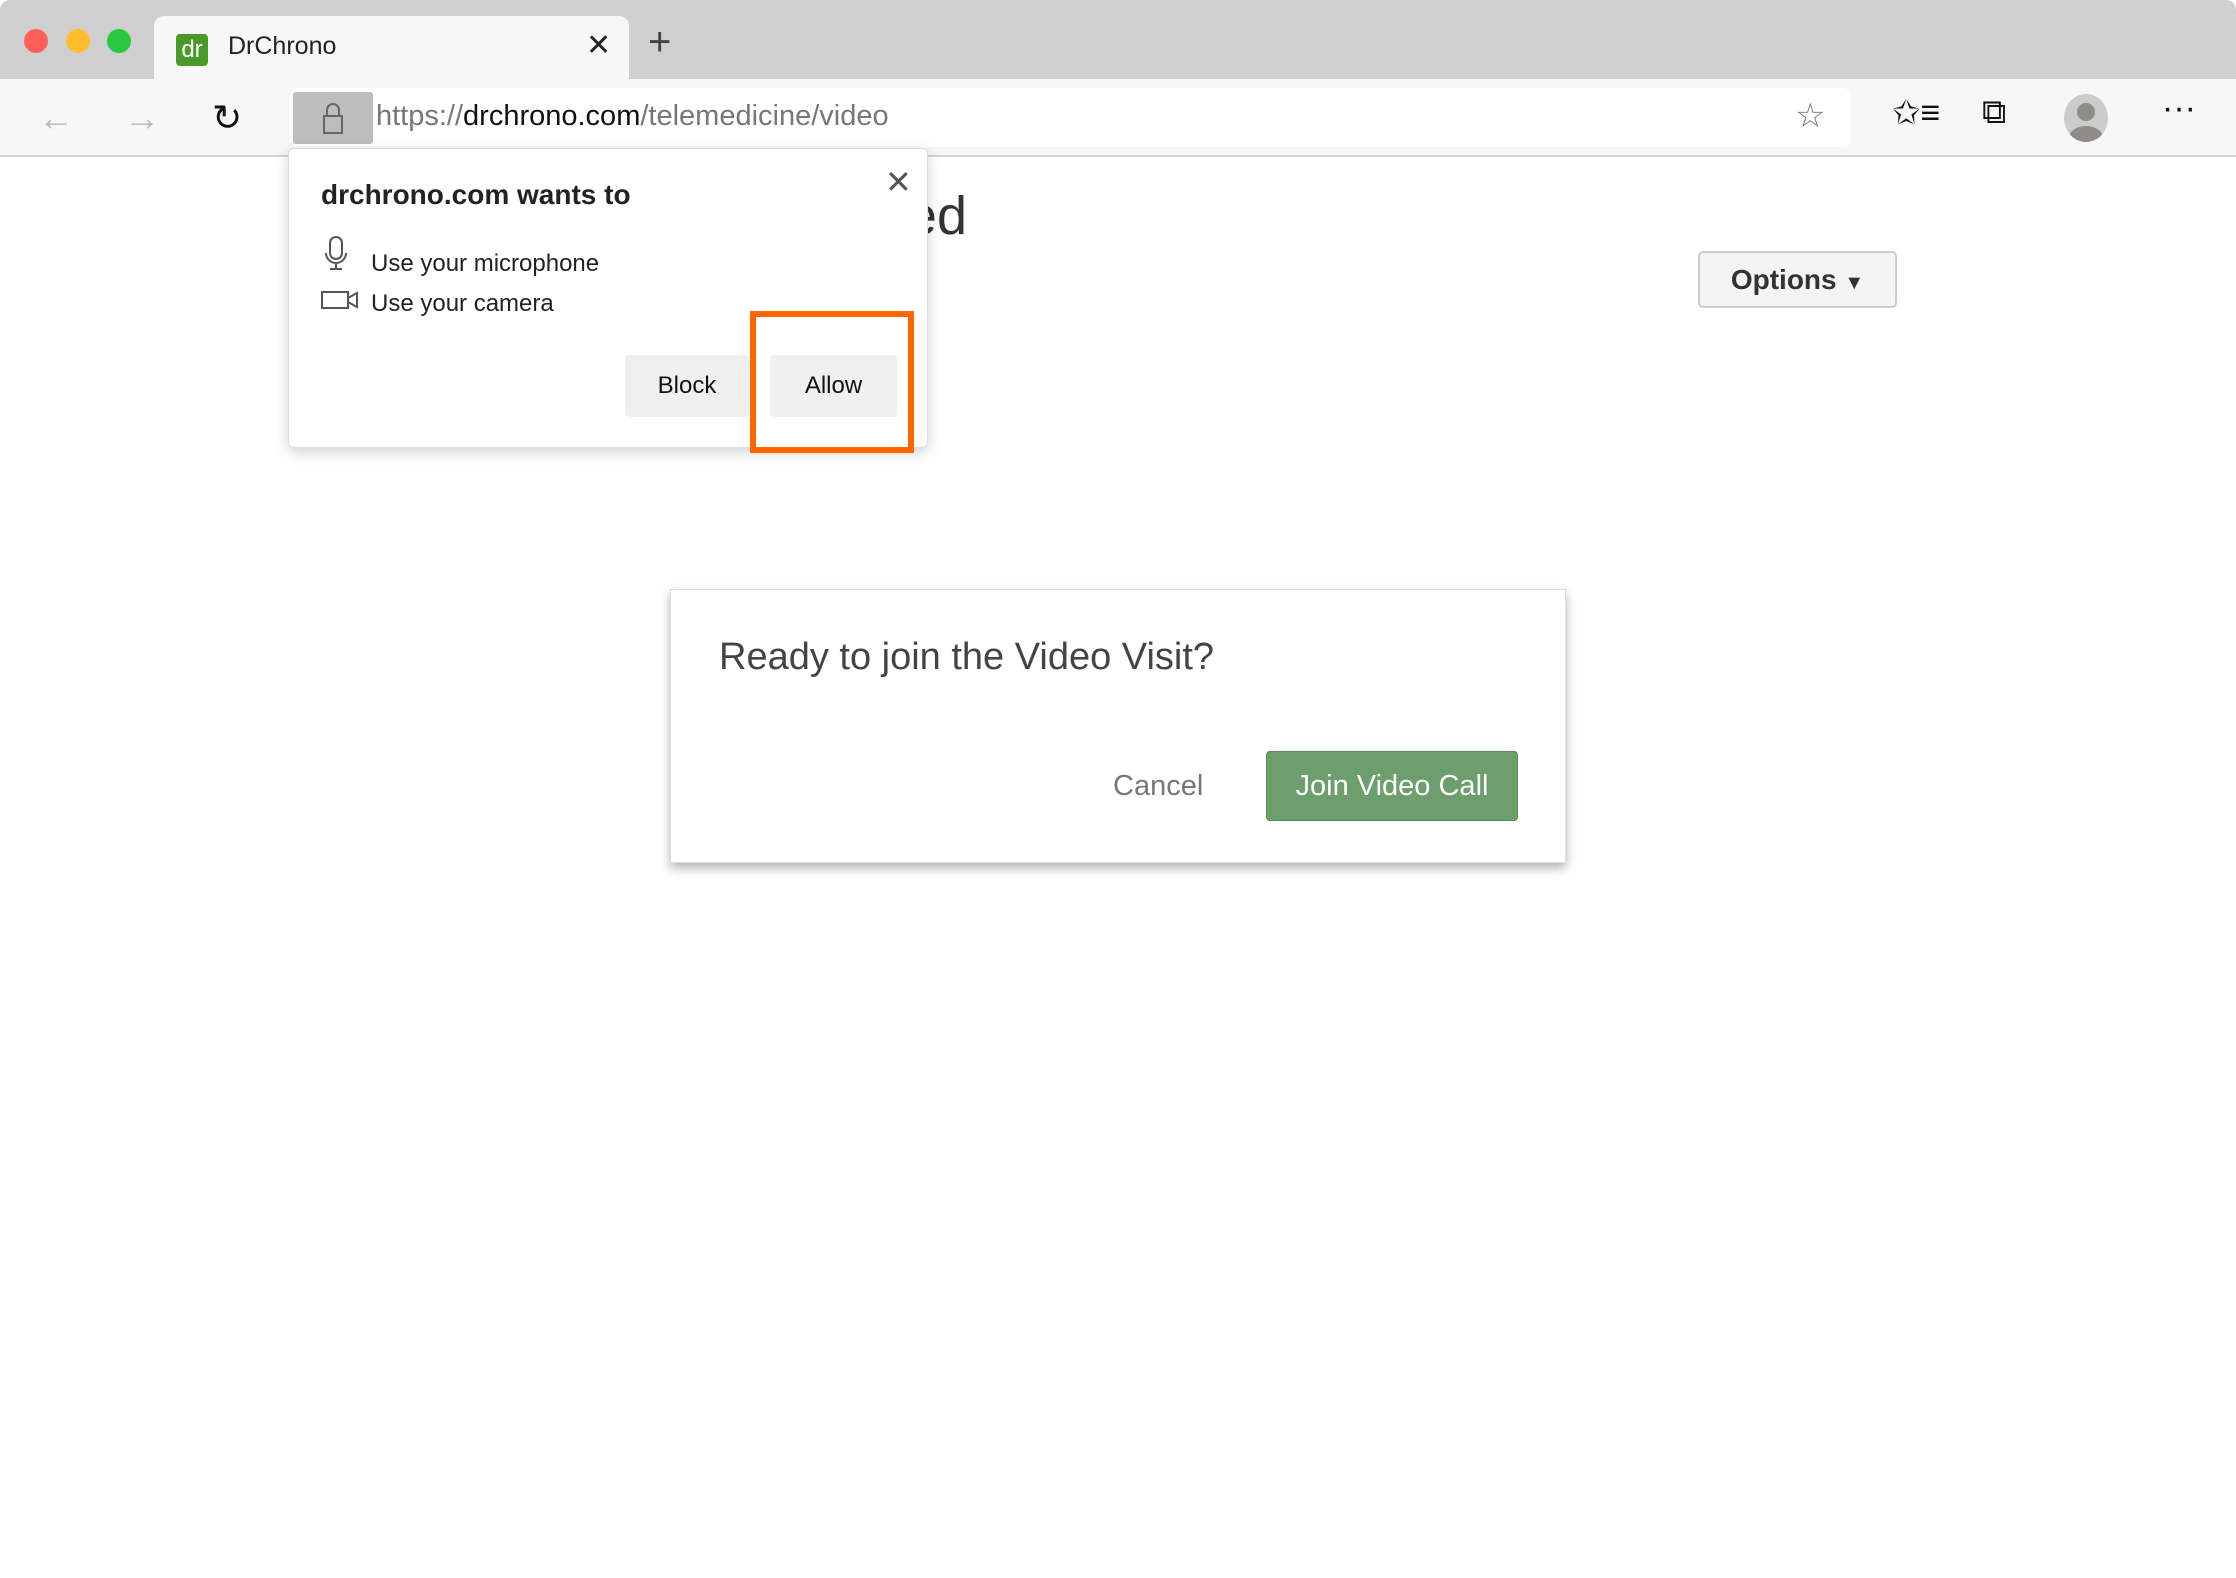  I want to click on cancel-button: Cancel, so click(1158, 786).